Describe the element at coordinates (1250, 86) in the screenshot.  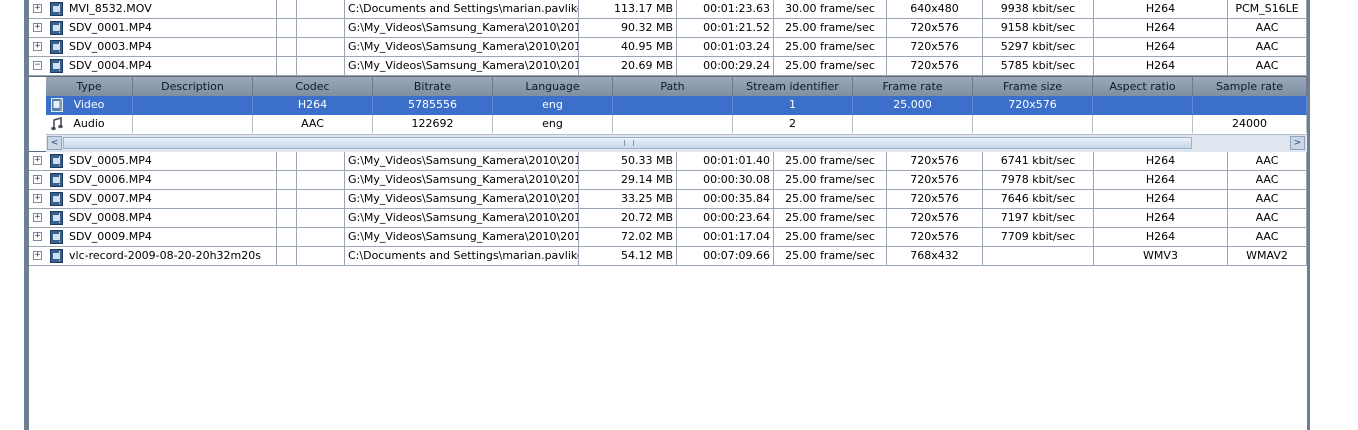
I see `column-header-sample-rate: Sample rate` at that location.